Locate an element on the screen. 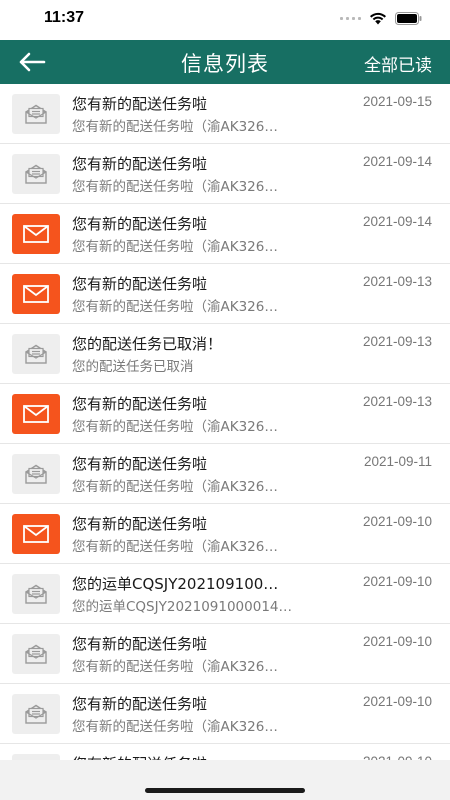  home-indicator is located at coordinates (225, 790).